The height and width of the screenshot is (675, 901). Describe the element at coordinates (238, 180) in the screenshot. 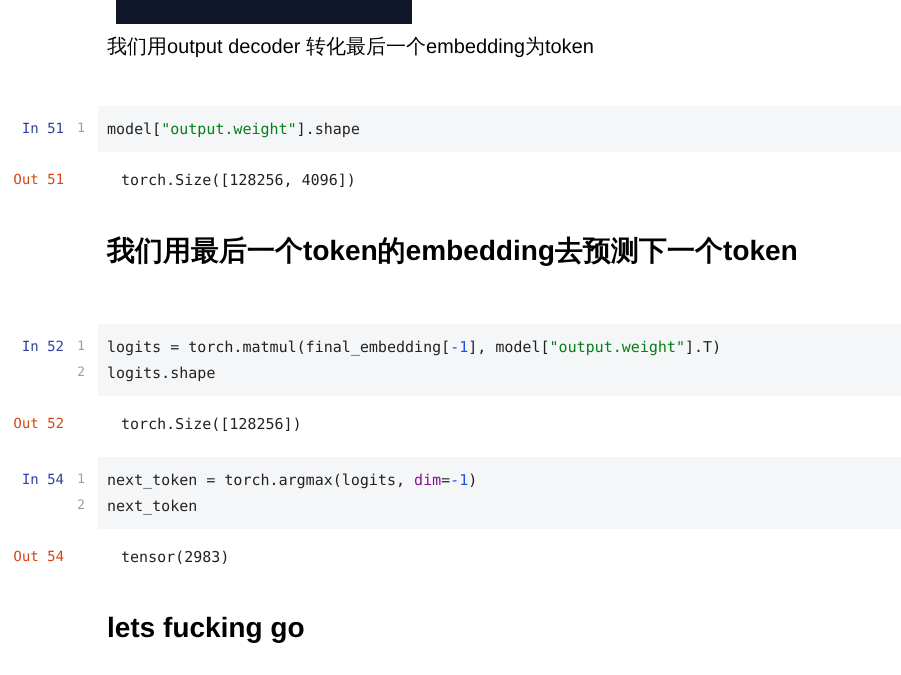

I see `output-text: torch.Size([128256, 4096])` at that location.